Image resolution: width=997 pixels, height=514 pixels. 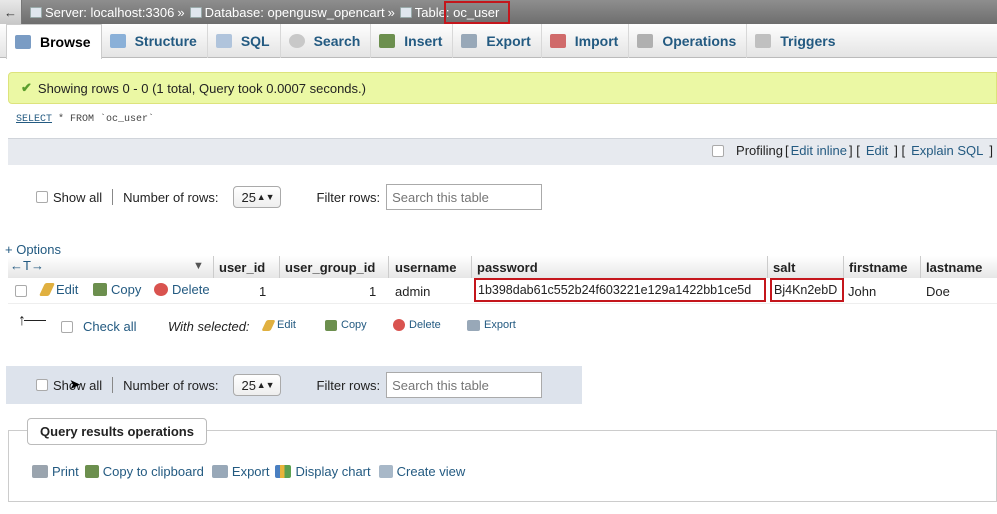 I want to click on divider, so click(x=113, y=197).